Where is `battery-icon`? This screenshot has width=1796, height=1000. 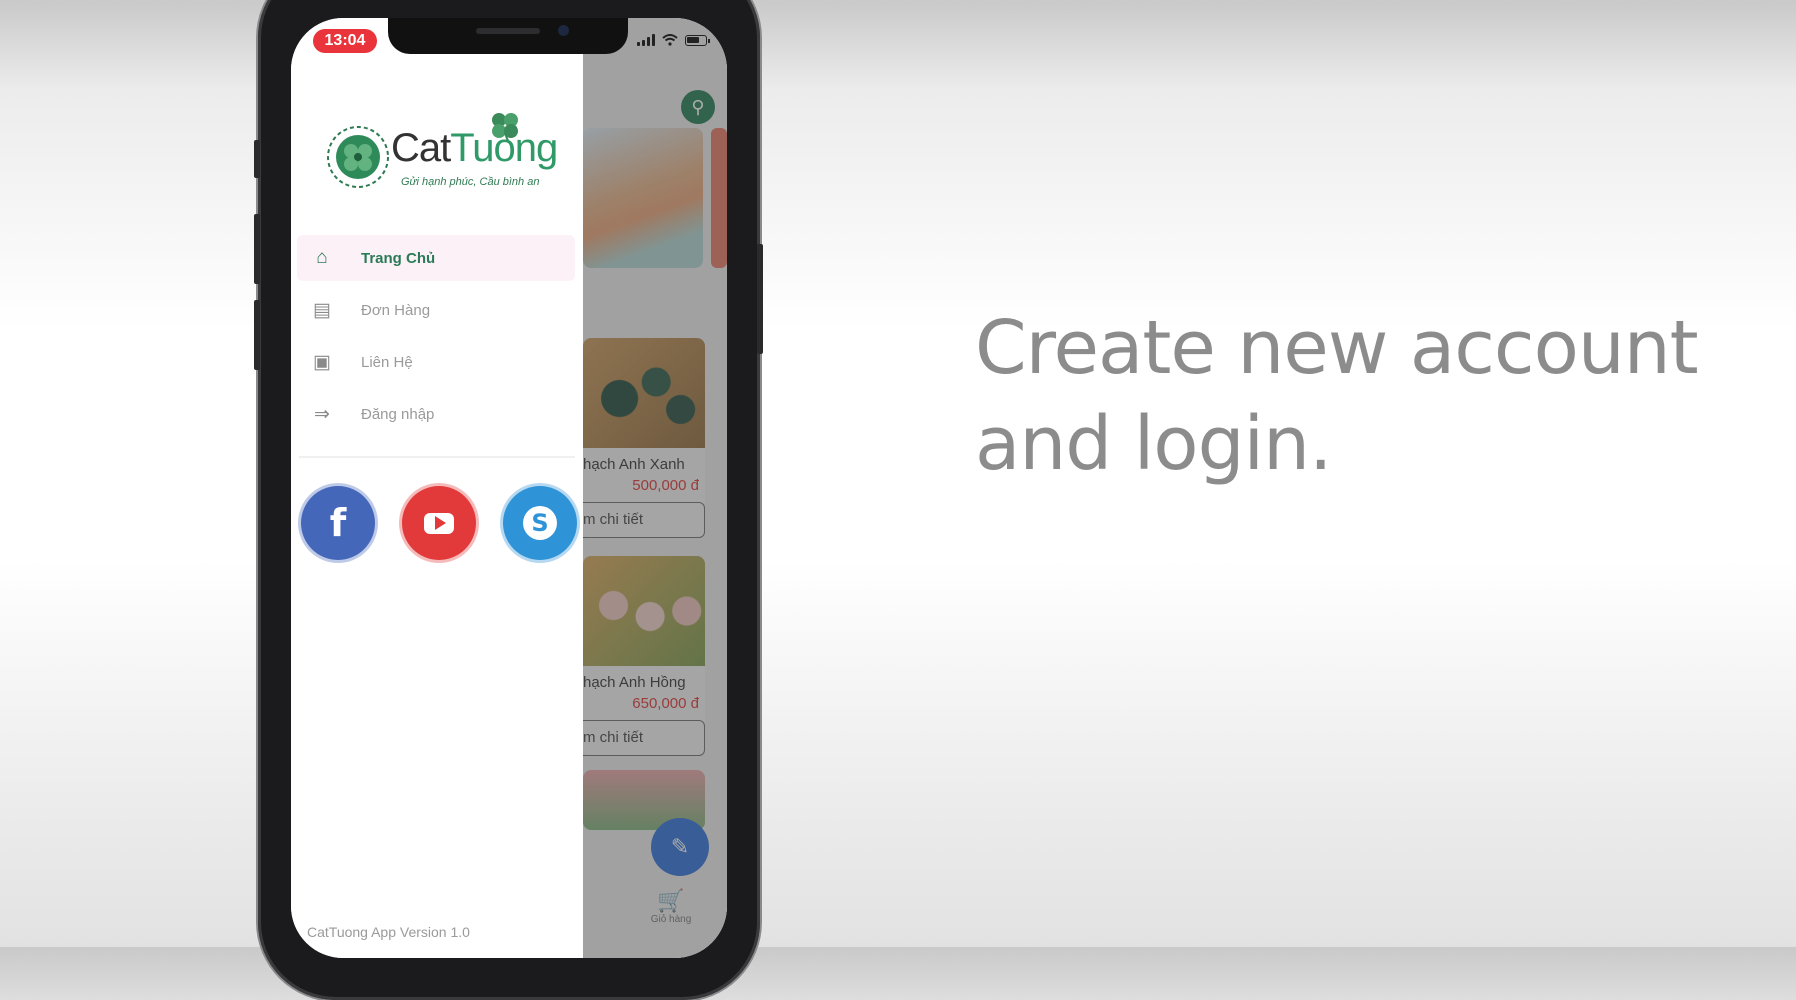 battery-icon is located at coordinates (697, 40).